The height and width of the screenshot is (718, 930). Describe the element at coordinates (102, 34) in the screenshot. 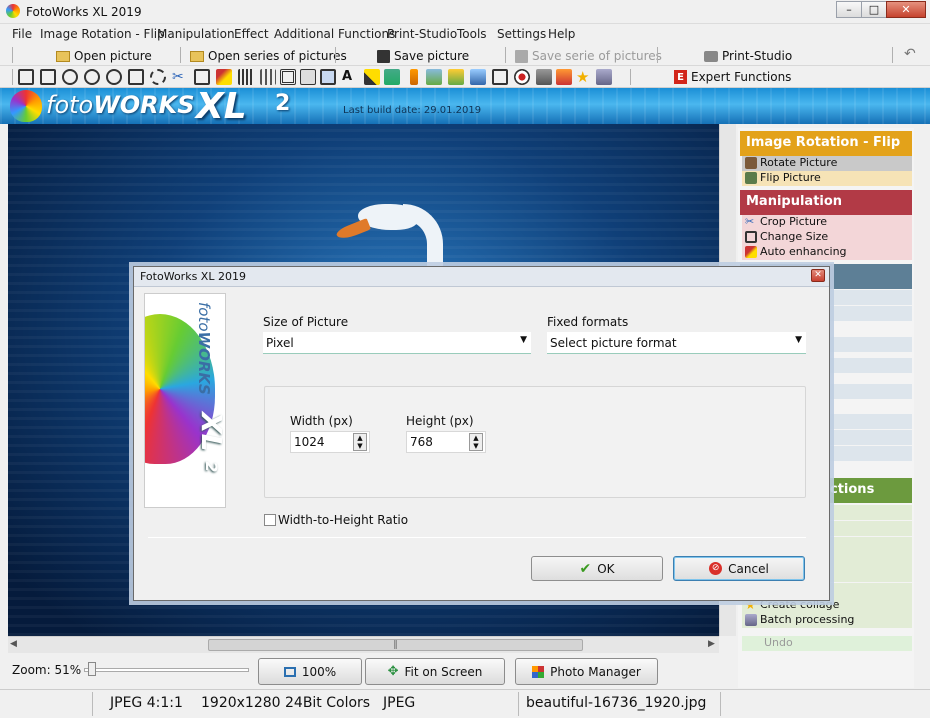

I see `menu-image-rotation: Image Rotation - Flip` at that location.